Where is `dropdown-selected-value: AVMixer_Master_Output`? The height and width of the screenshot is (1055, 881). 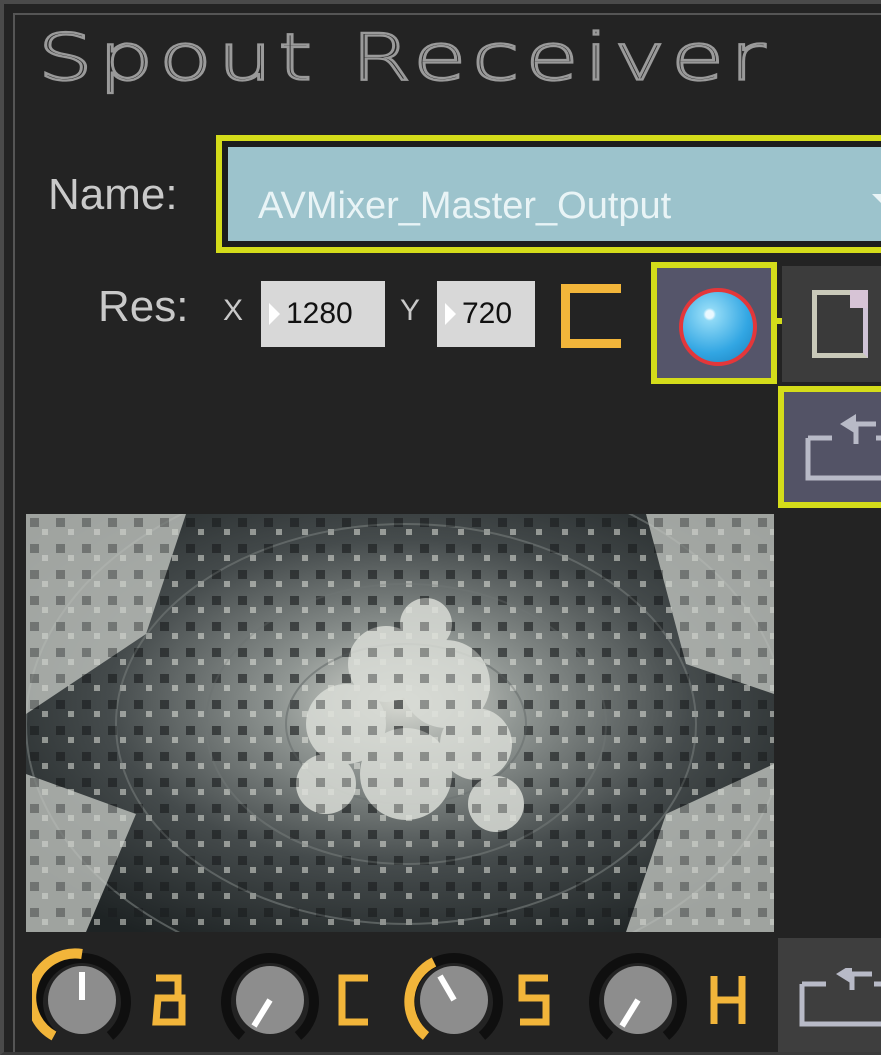
dropdown-selected-value: AVMixer_Master_Output is located at coordinates (465, 206).